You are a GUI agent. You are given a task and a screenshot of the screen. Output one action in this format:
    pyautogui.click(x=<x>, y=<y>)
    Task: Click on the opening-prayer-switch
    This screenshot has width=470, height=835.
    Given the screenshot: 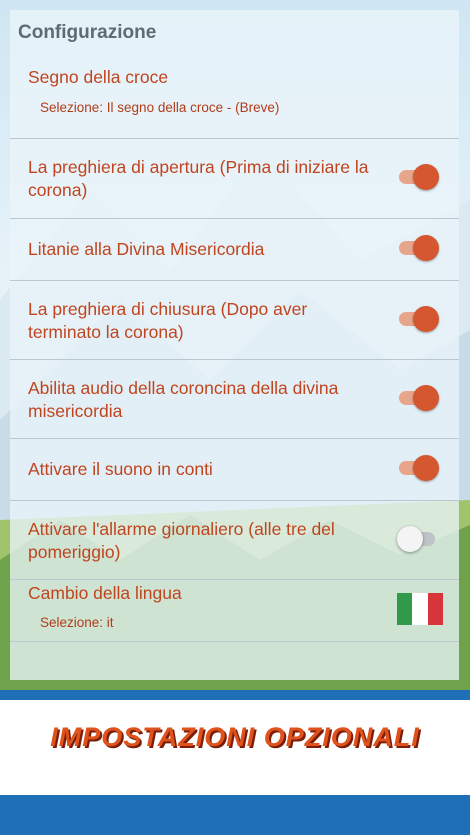 What is the action you would take?
    pyautogui.click(x=419, y=177)
    